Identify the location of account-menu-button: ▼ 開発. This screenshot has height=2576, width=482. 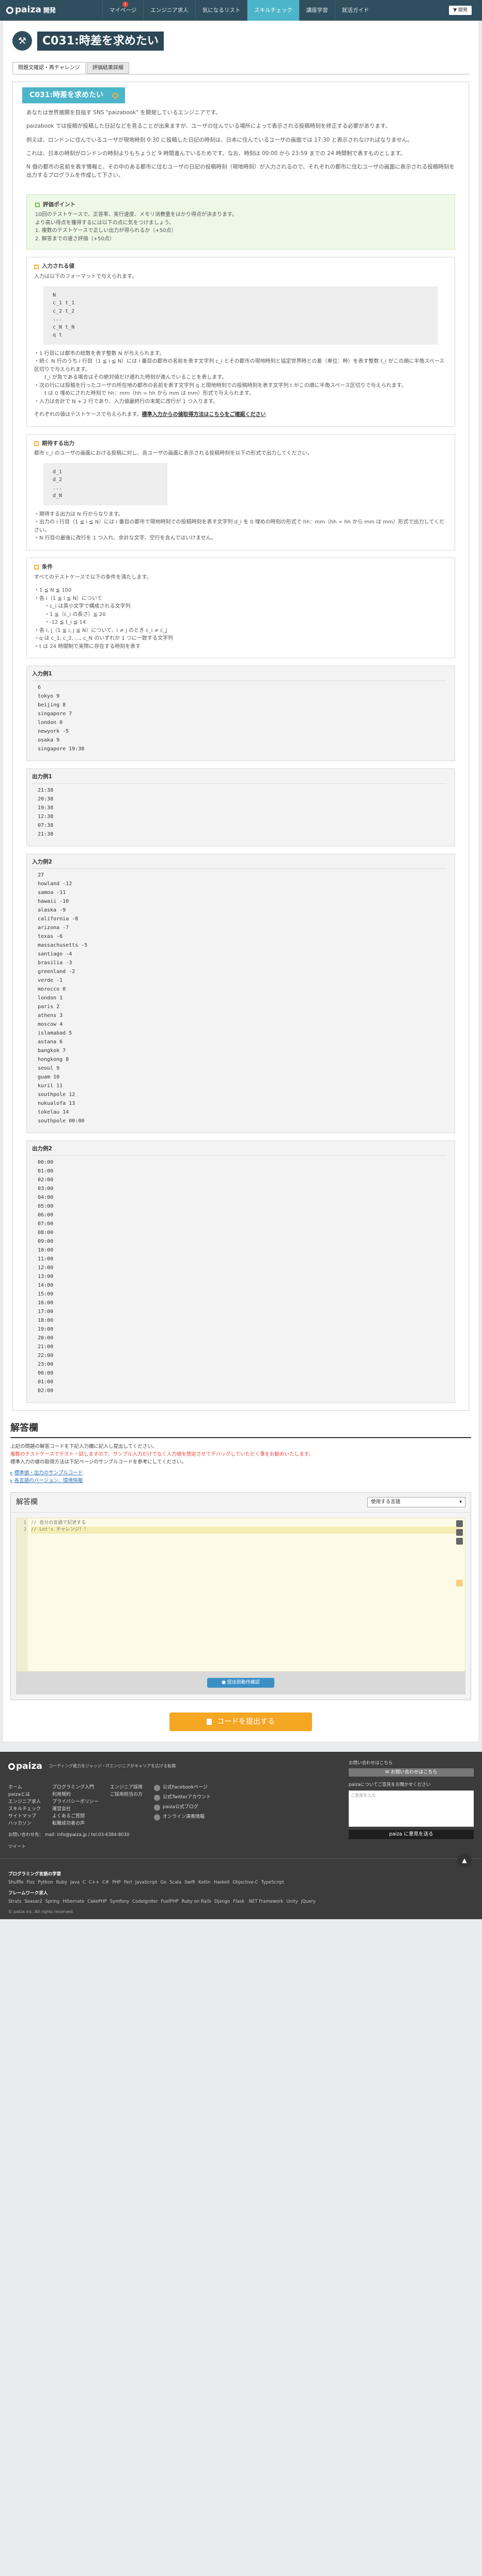
(460, 11).